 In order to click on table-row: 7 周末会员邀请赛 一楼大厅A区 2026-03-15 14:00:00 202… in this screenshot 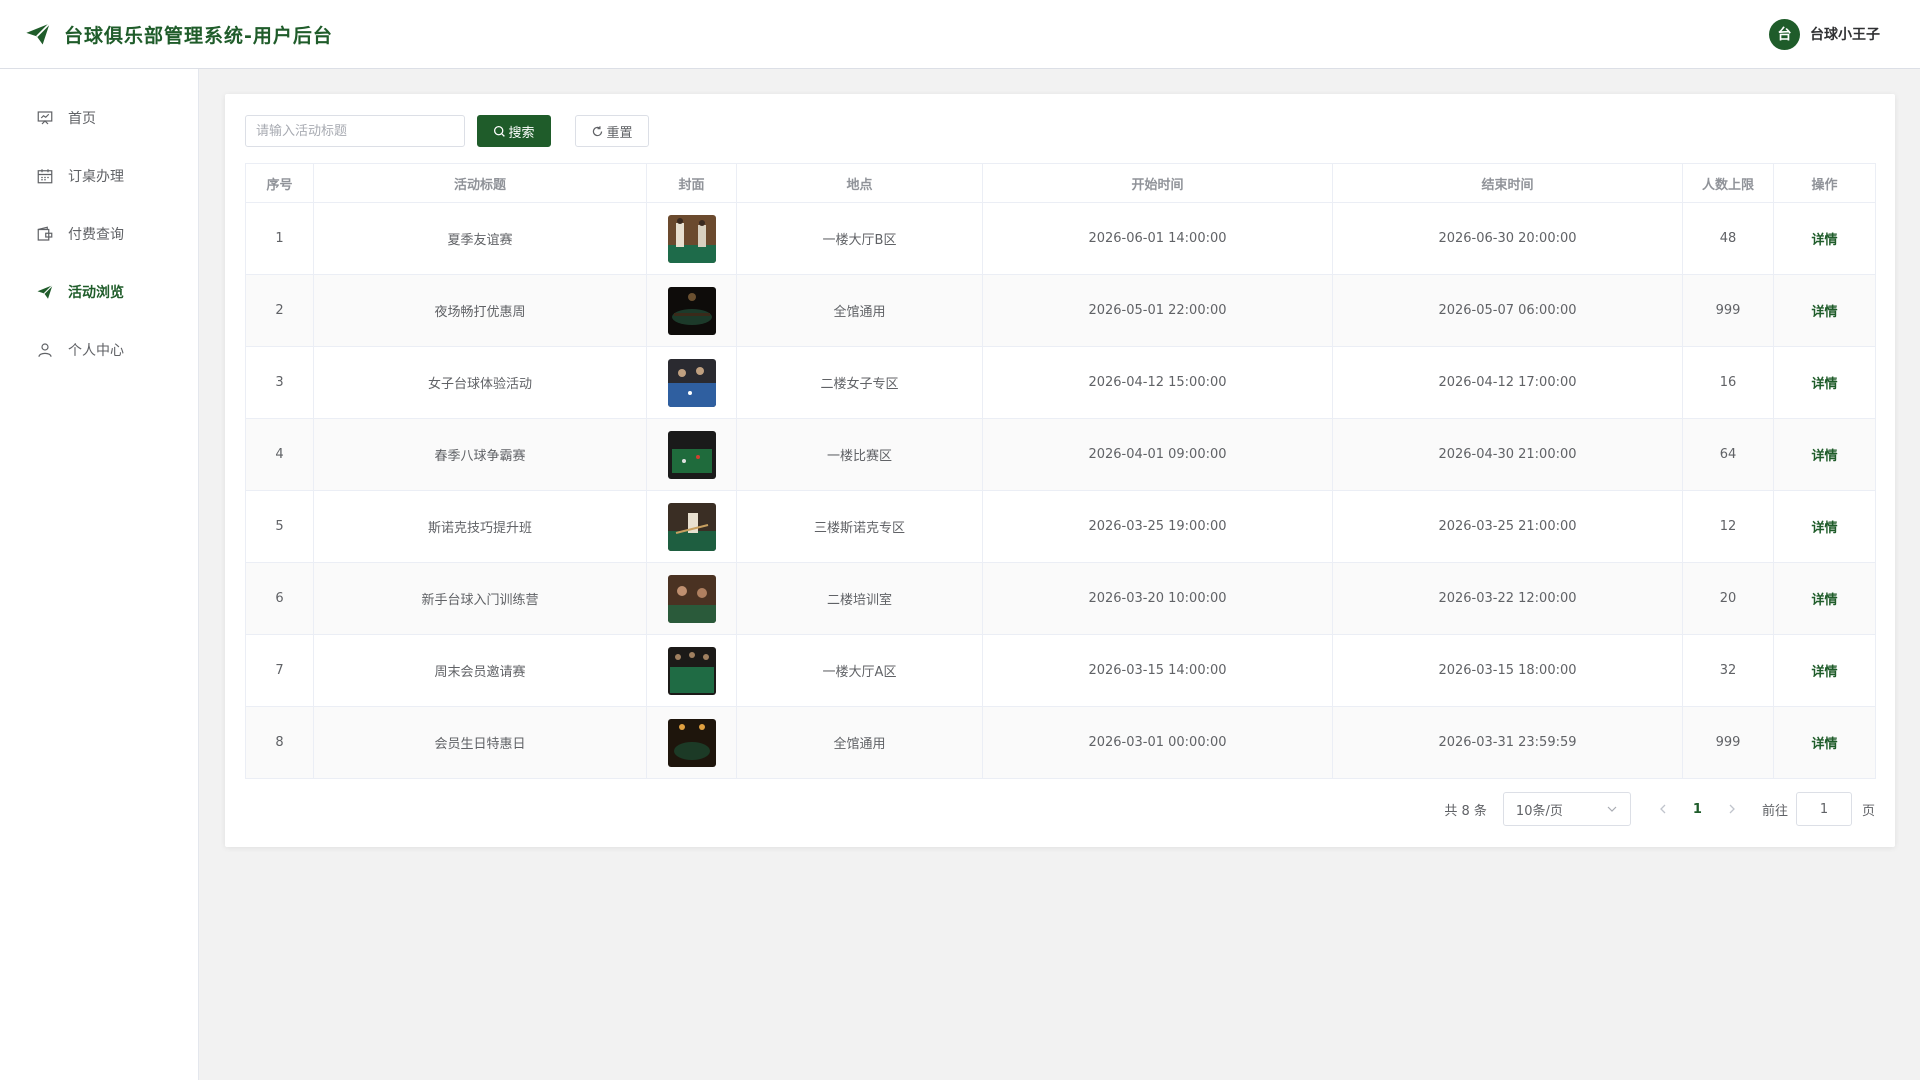, I will do `click(1060, 670)`.